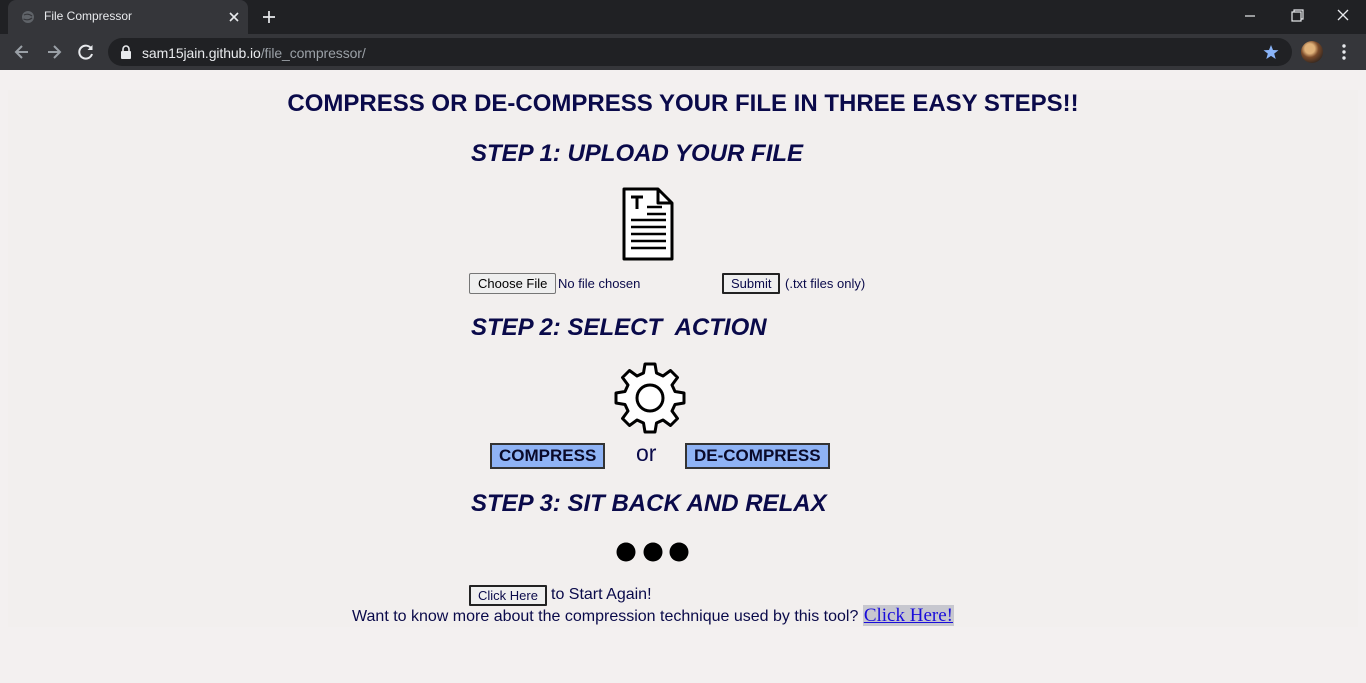 This screenshot has height=683, width=1366. What do you see at coordinates (599, 283) in the screenshot?
I see `file-status-text: No file chosen` at bounding box center [599, 283].